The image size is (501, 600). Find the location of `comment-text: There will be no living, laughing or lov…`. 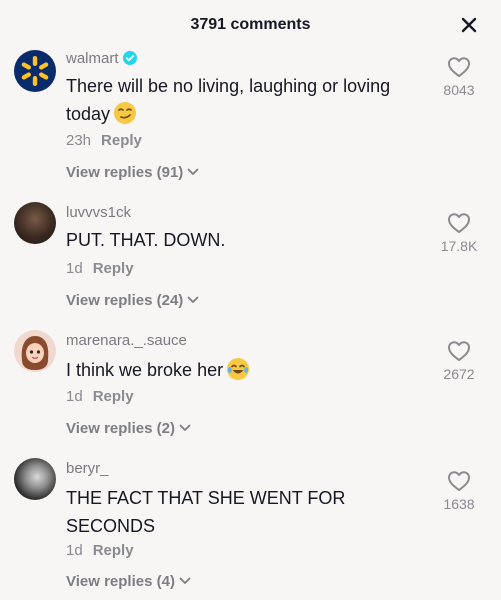

comment-text: There will be no living, laughing or lov… is located at coordinates (246, 100).